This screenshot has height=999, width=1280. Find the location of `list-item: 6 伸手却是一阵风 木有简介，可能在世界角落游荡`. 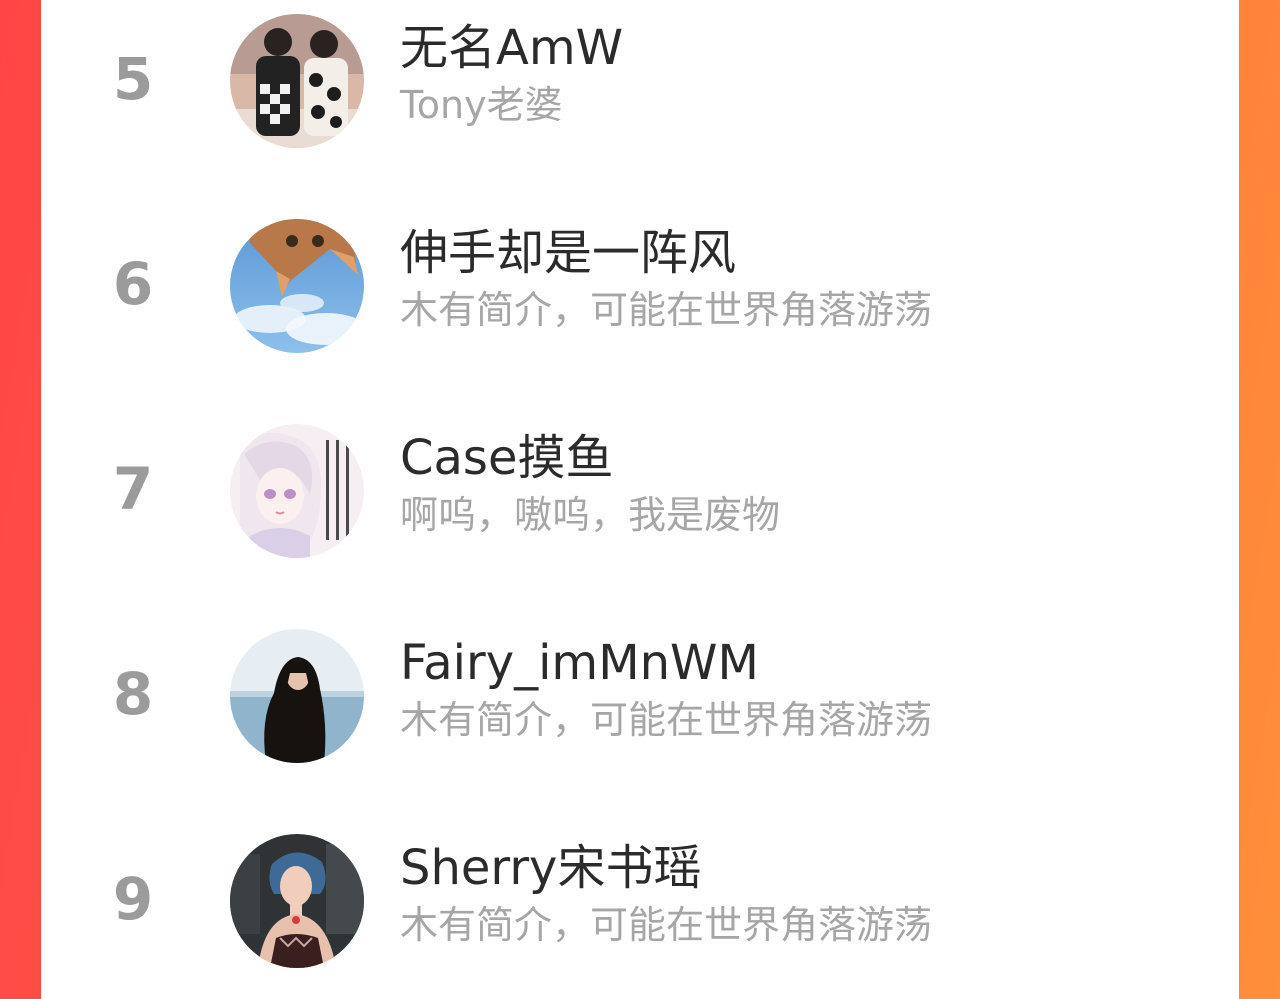

list-item: 6 伸手却是一阵风 木有简介，可能在世界角落游荡 is located at coordinates (640, 285).